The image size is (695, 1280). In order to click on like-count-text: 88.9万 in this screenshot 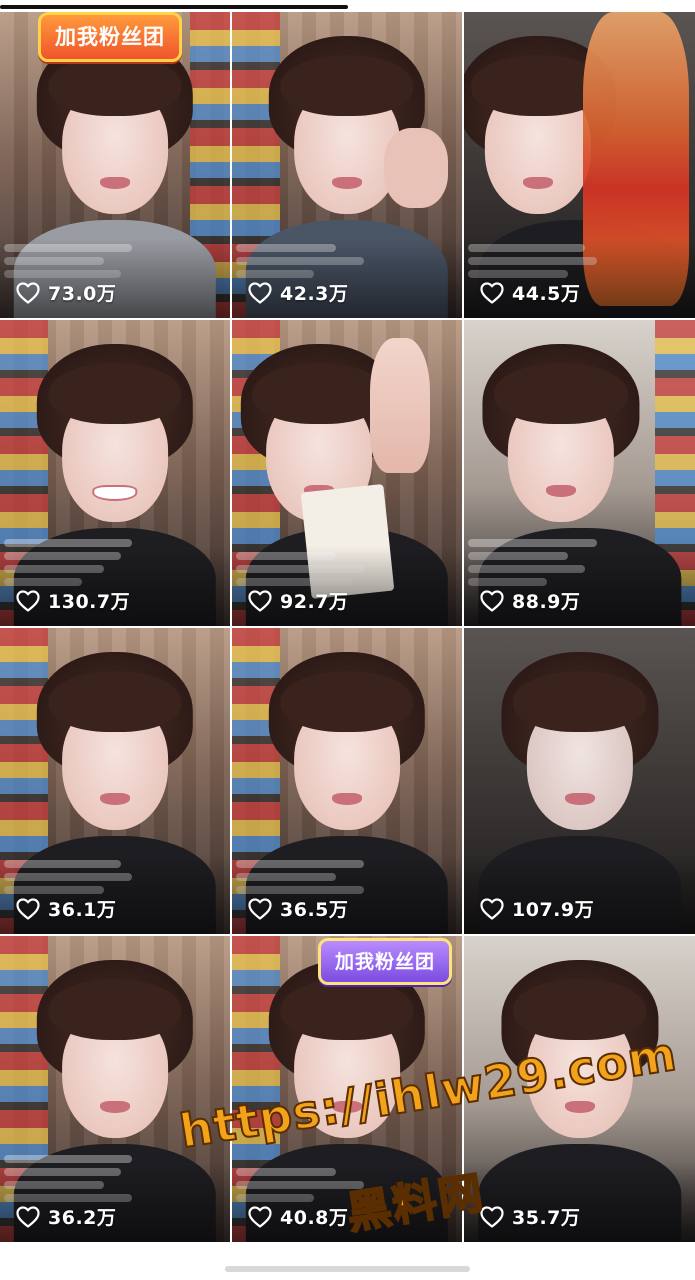, I will do `click(546, 602)`.